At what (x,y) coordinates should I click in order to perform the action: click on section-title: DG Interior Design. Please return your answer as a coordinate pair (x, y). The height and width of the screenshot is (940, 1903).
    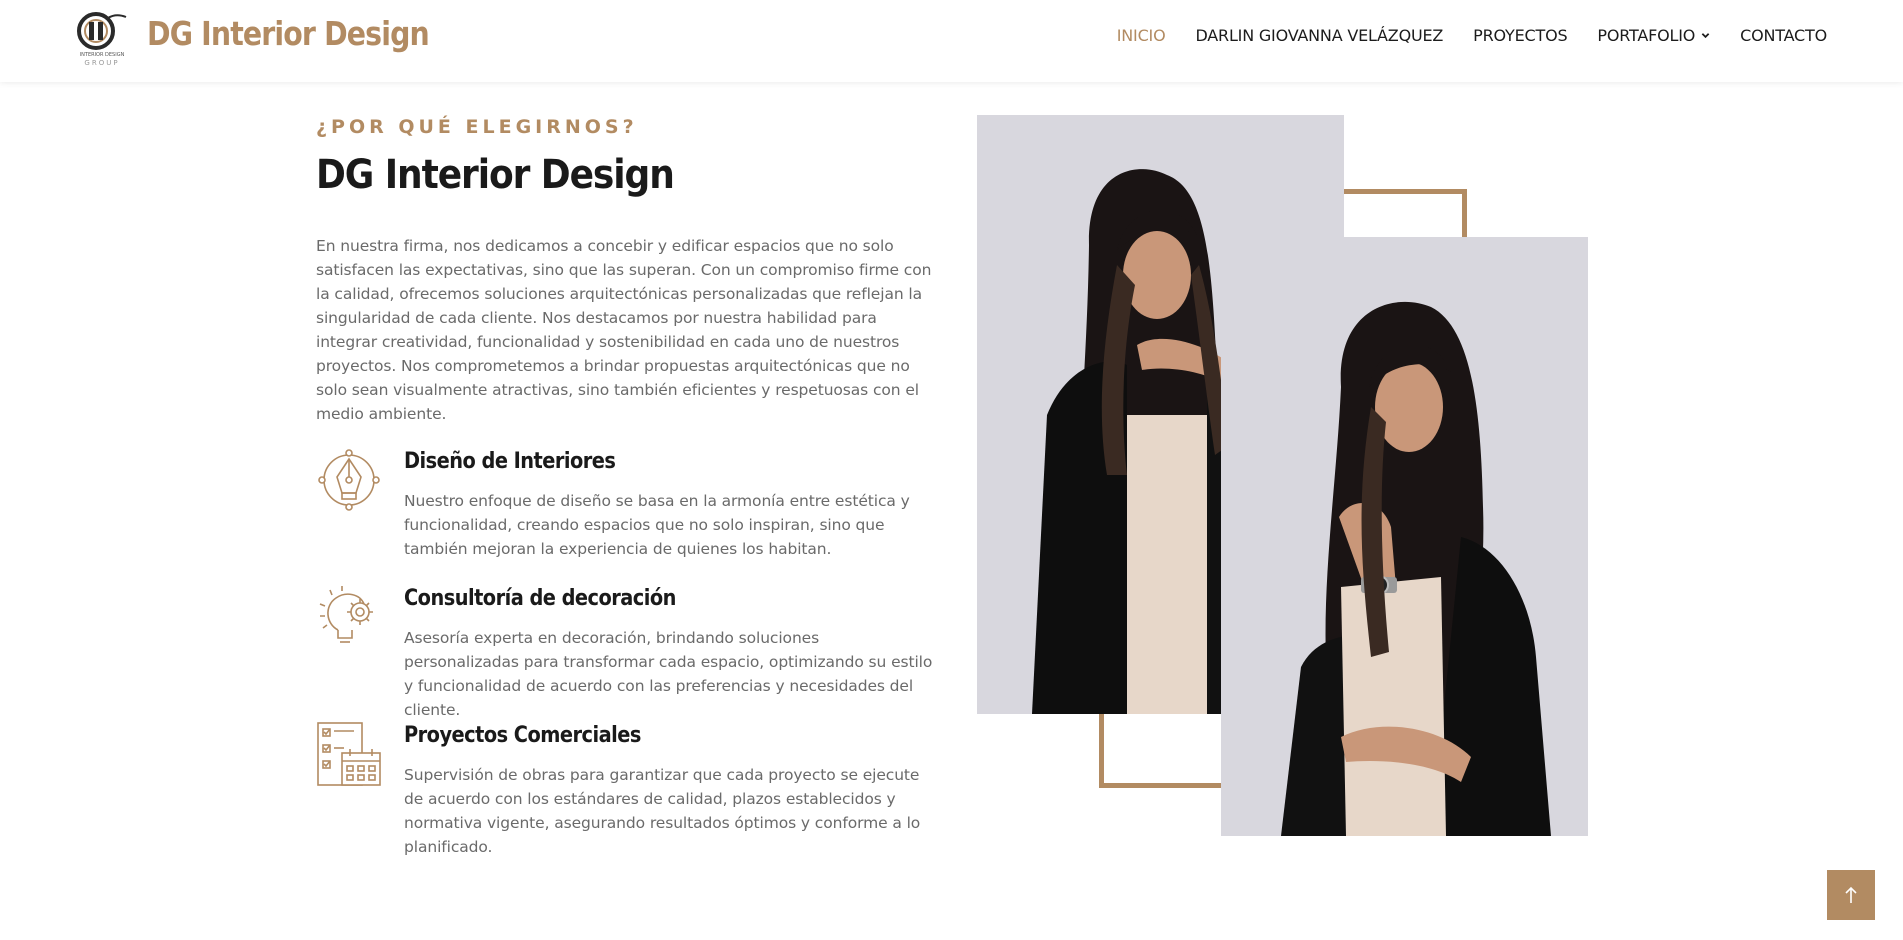
    Looking at the image, I should click on (495, 175).